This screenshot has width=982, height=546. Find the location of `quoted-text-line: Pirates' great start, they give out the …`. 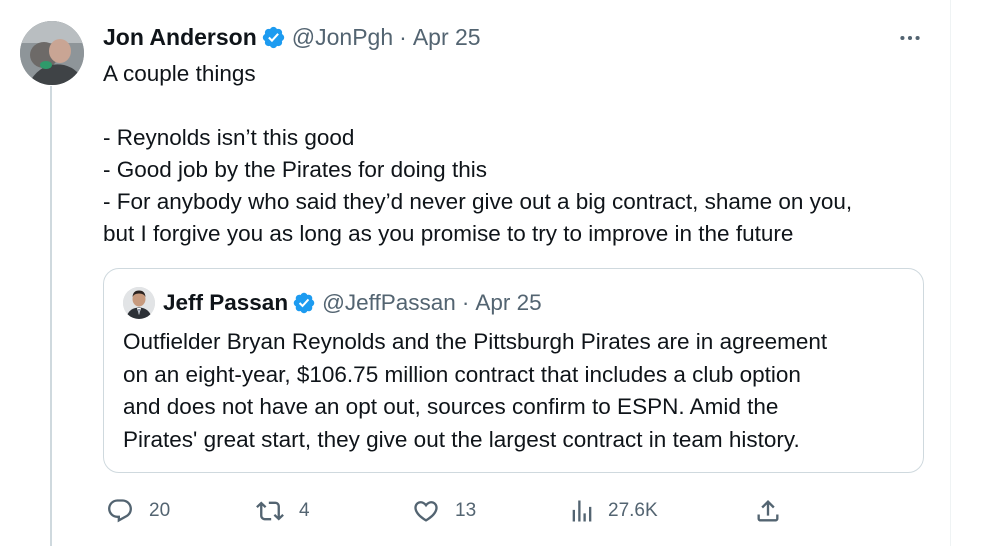

quoted-text-line: Pirates' great start, they give out the … is located at coordinates (461, 439).